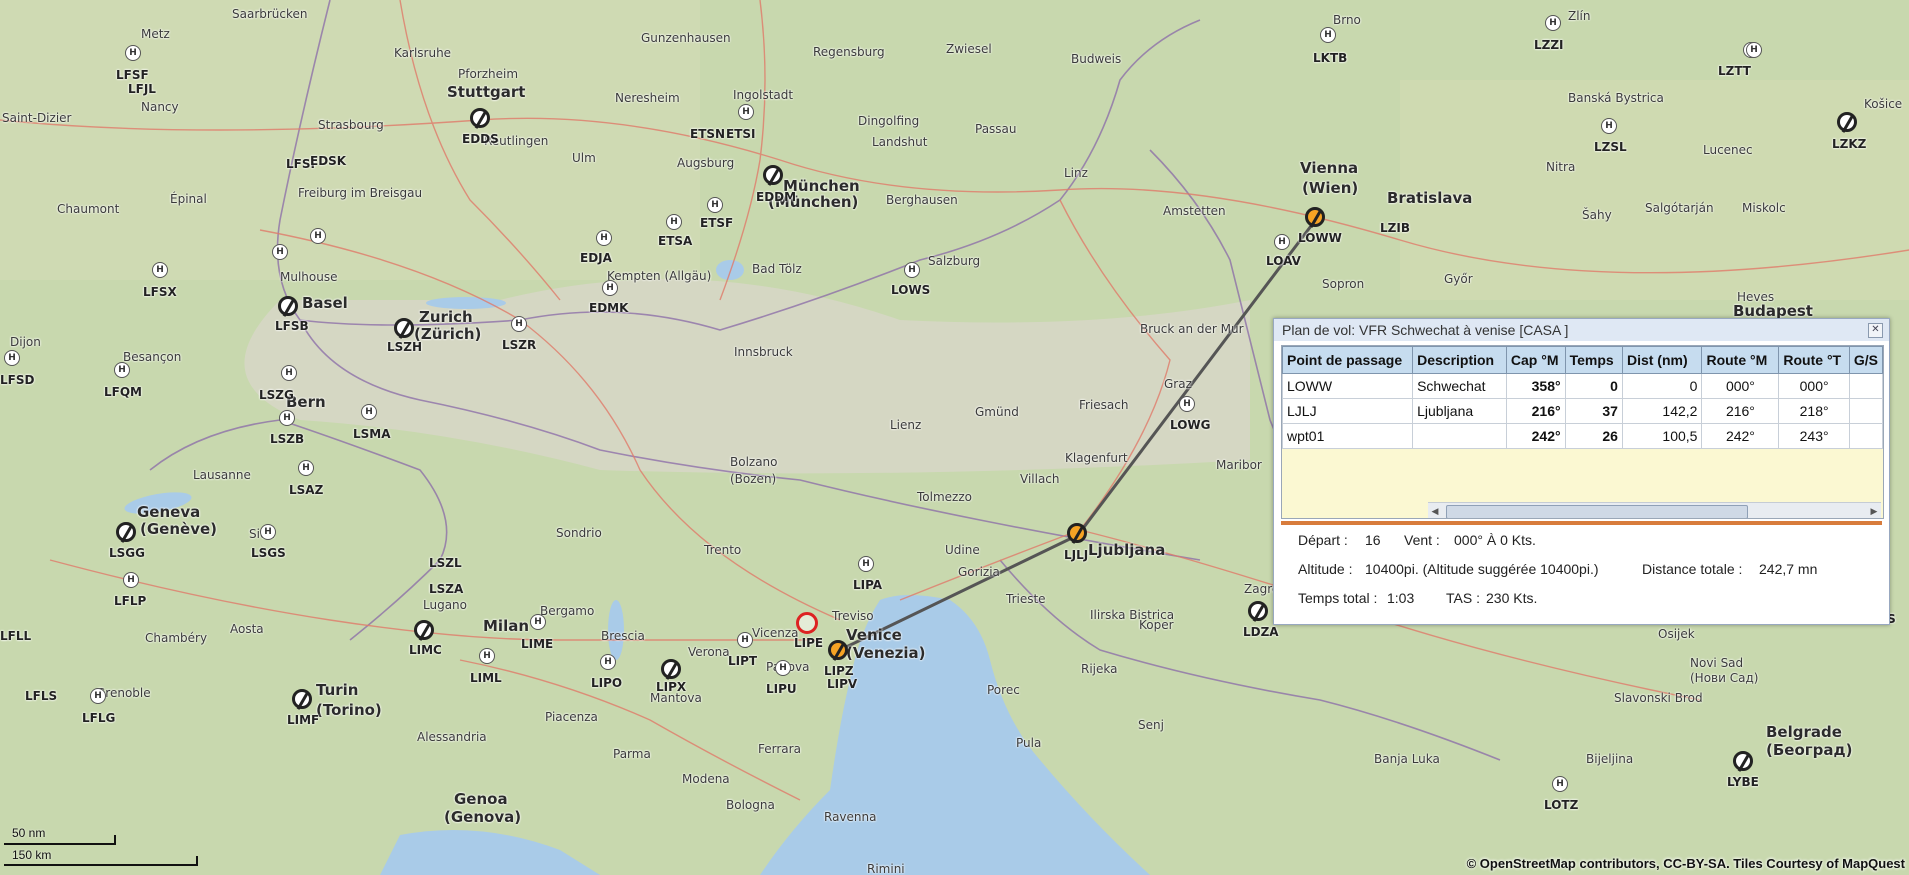 The height and width of the screenshot is (875, 1909). Describe the element at coordinates (292, 326) in the screenshot. I see `airport-code: LFSB` at that location.